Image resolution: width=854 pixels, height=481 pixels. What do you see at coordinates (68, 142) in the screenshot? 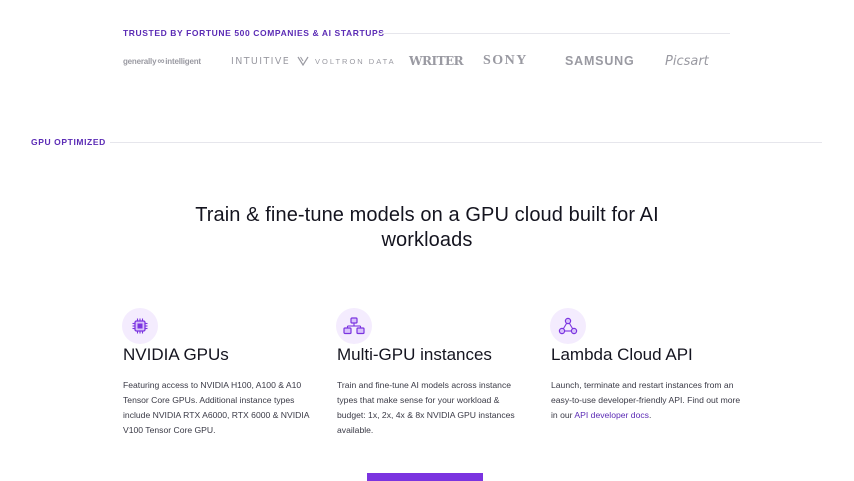
I see `section-label: GPU OPTIMIZED` at bounding box center [68, 142].